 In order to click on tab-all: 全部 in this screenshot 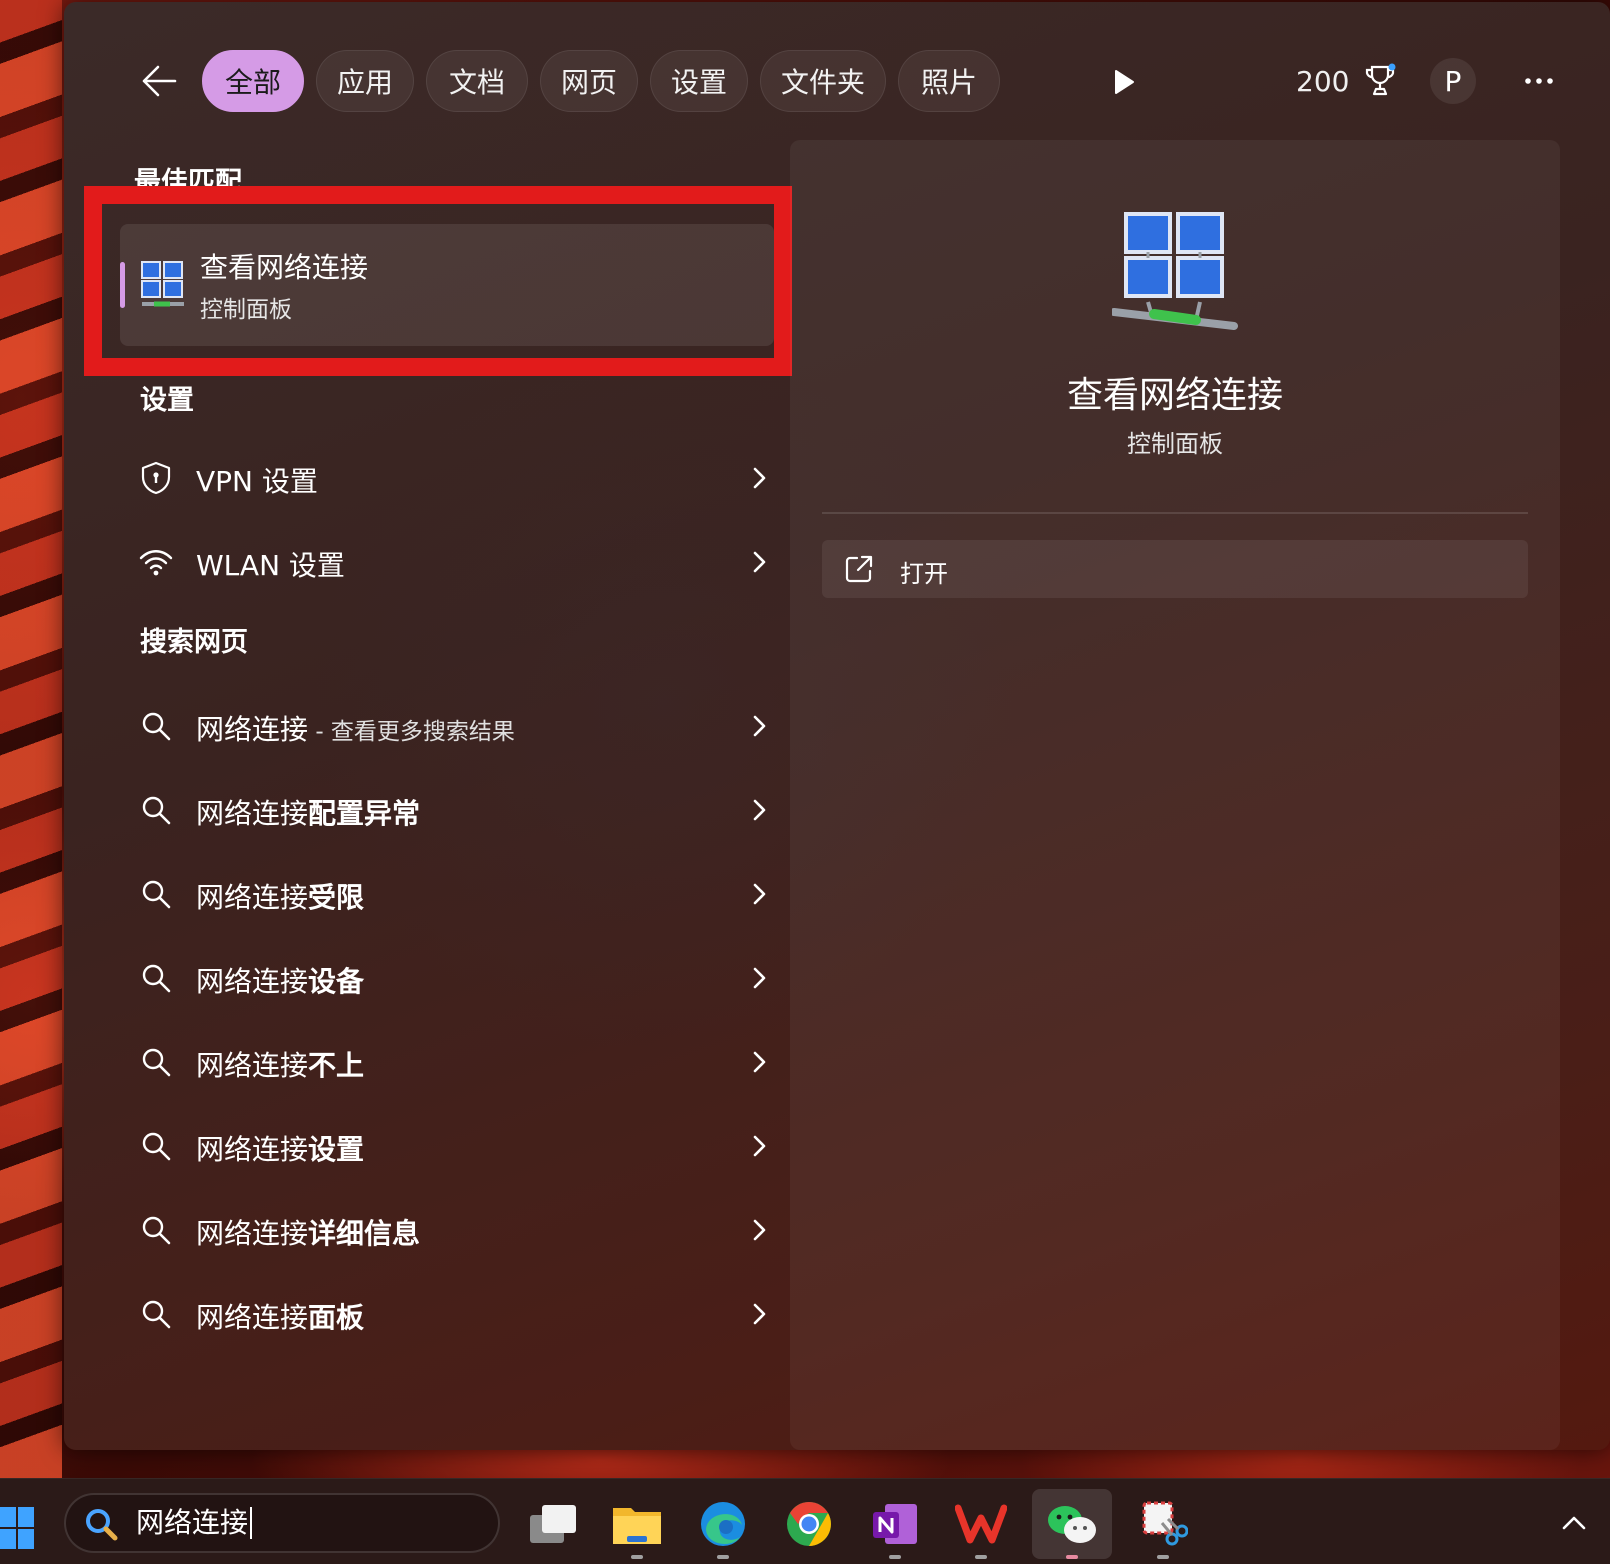, I will do `click(253, 81)`.